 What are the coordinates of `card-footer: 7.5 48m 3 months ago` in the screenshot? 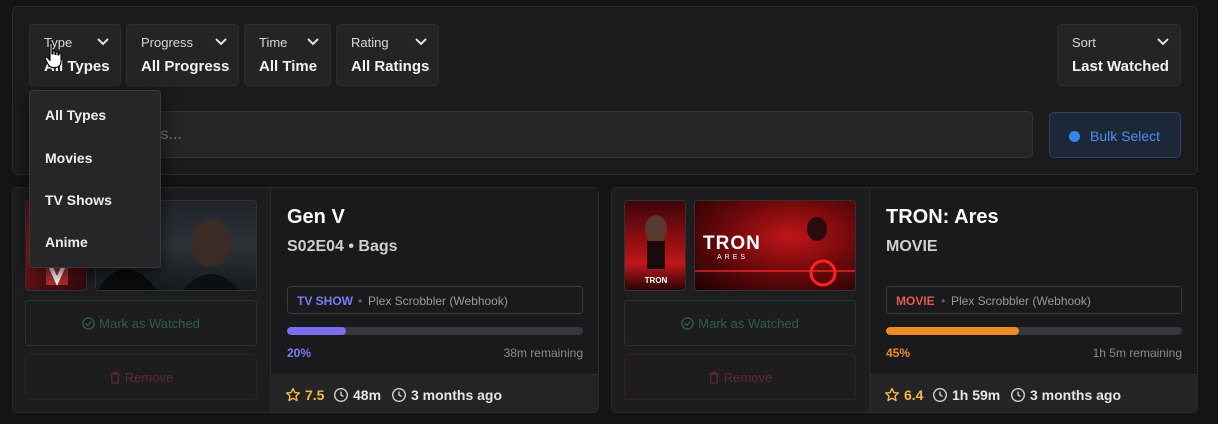 It's located at (434, 393).